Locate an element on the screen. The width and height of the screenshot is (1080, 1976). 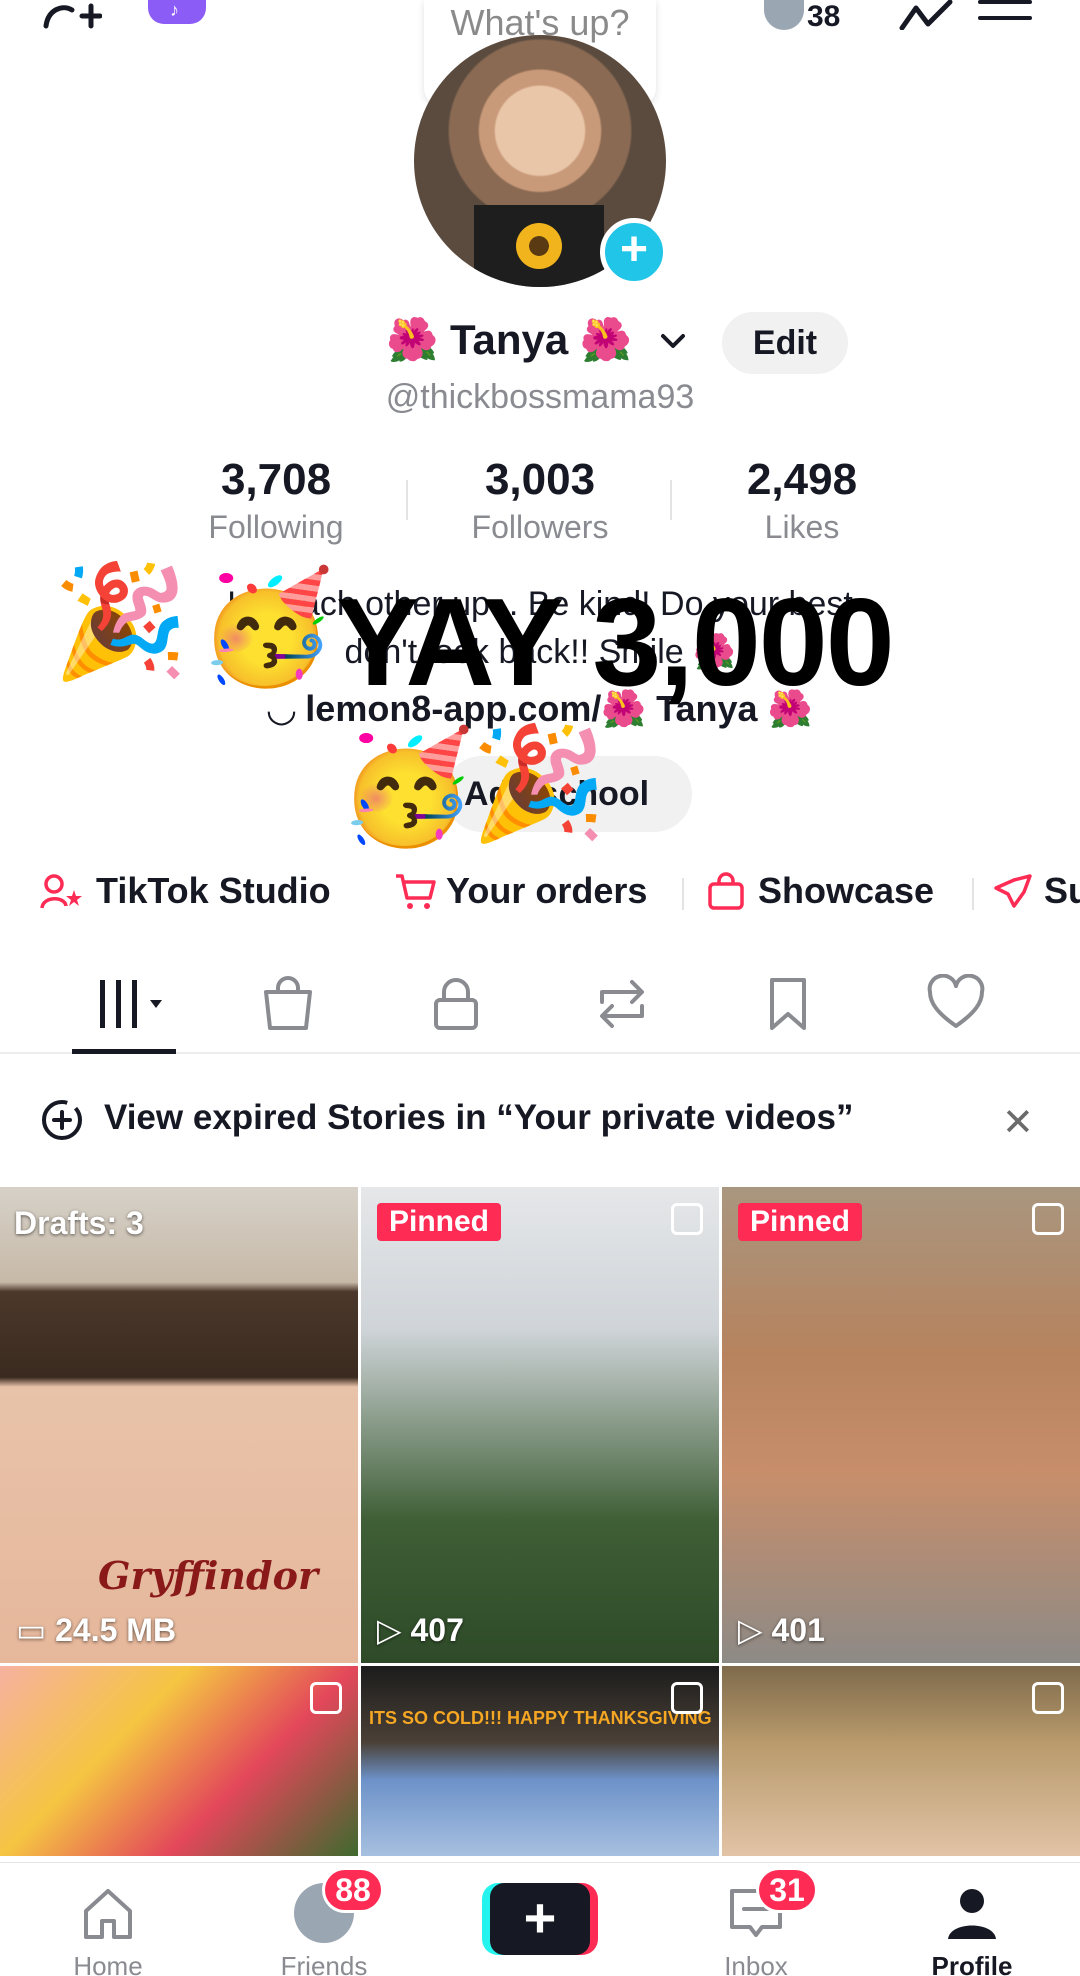
drafts-size: ▭ 24.5 MB is located at coordinates (96, 1630).